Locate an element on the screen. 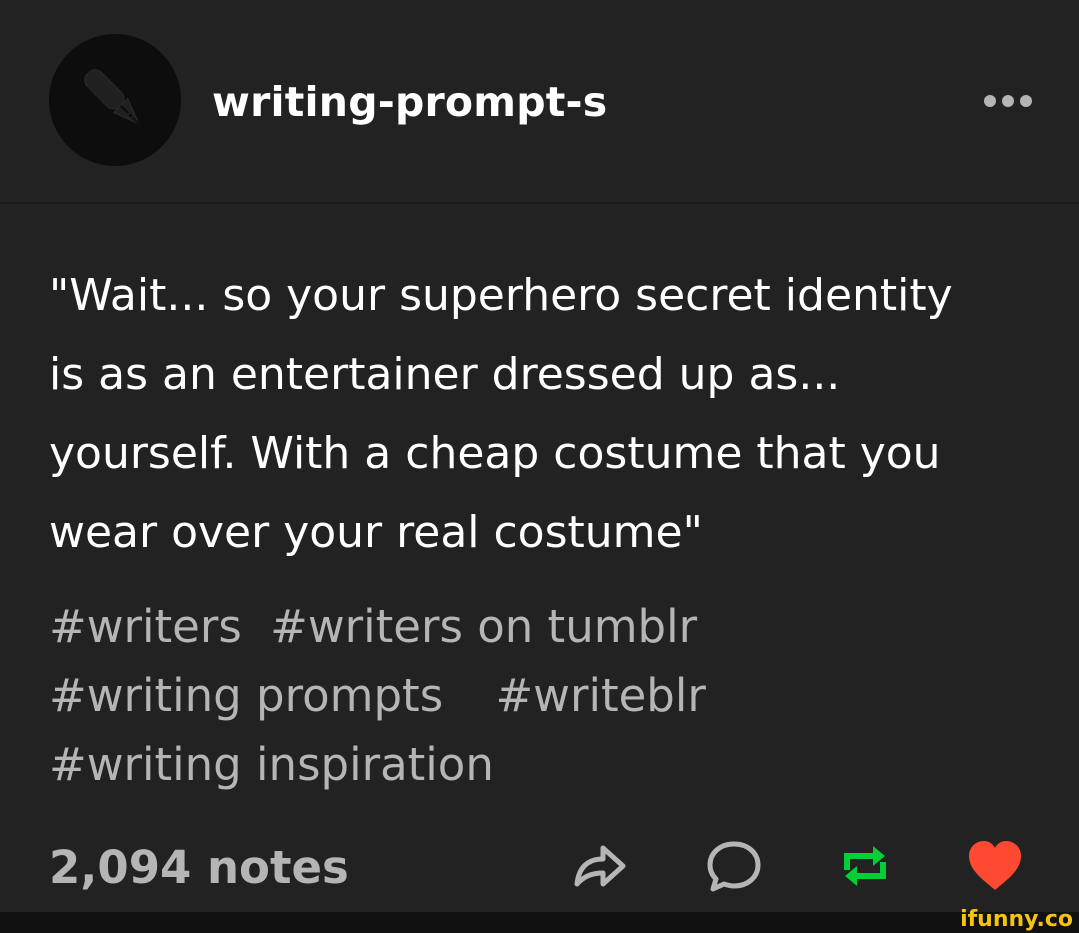 The width and height of the screenshot is (1079, 933). heart-icon is located at coordinates (995, 865).